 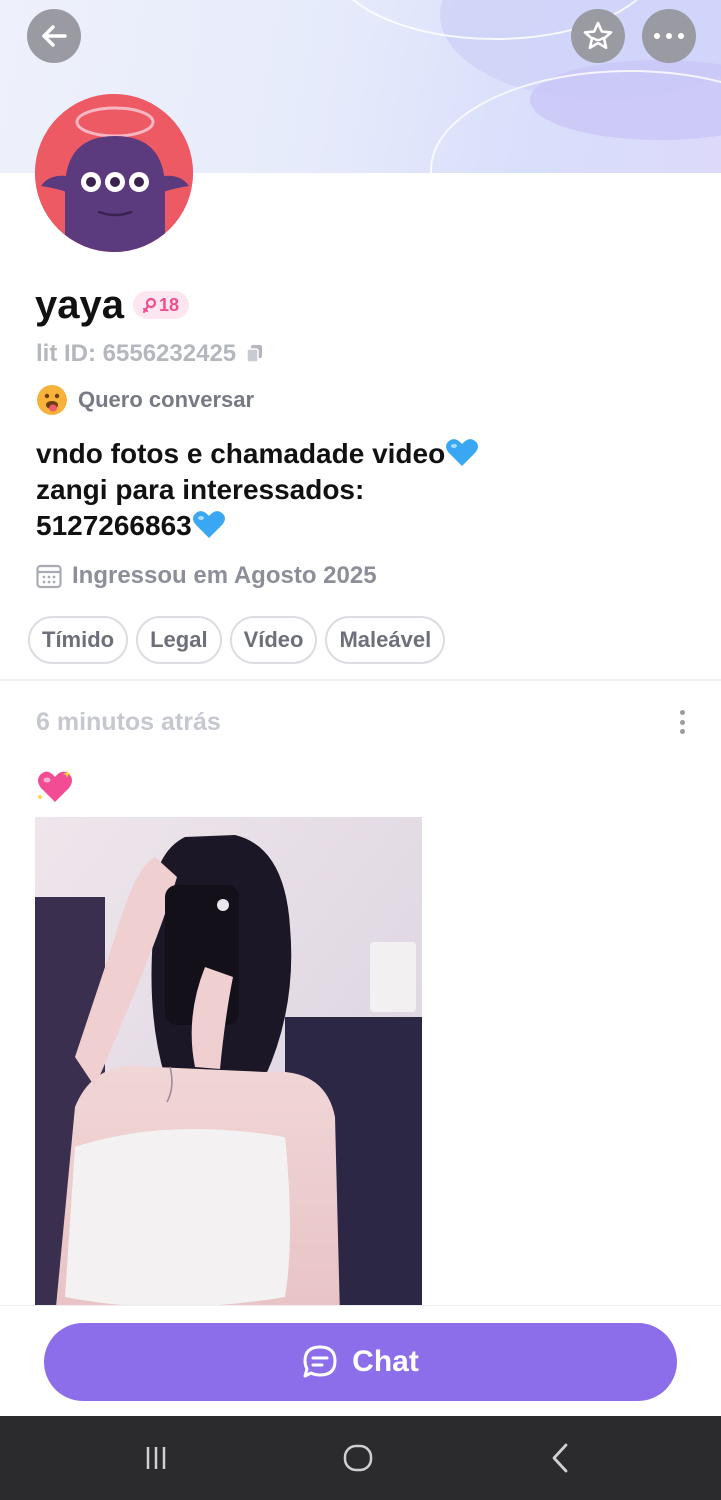 What do you see at coordinates (241, 453) in the screenshot?
I see `bio-text: vndo fotos e chamadade video` at bounding box center [241, 453].